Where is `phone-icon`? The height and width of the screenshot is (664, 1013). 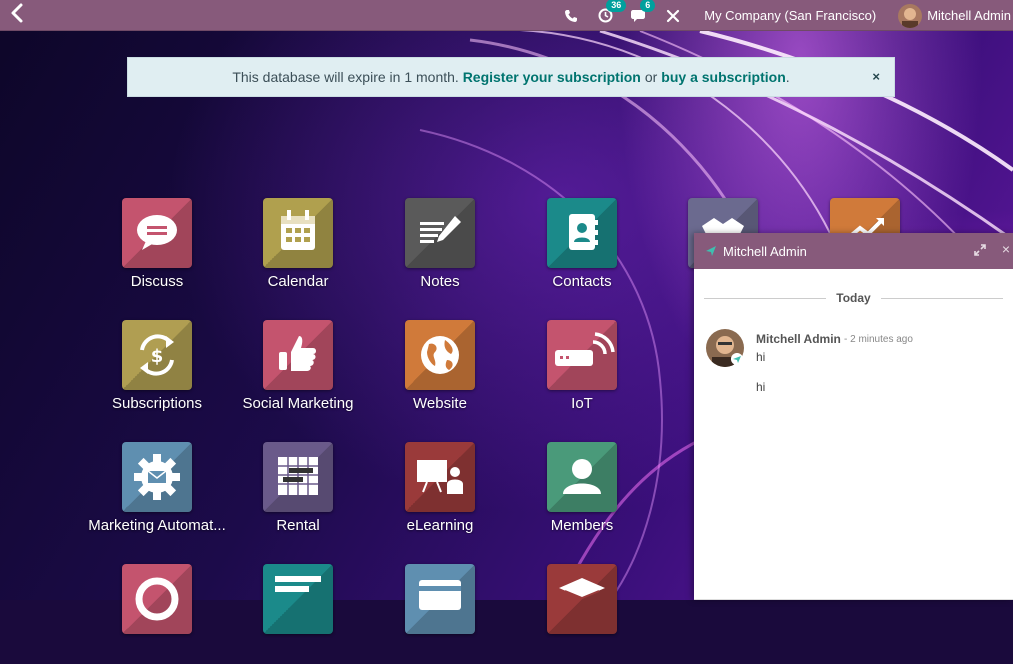
phone-icon is located at coordinates (571, 15).